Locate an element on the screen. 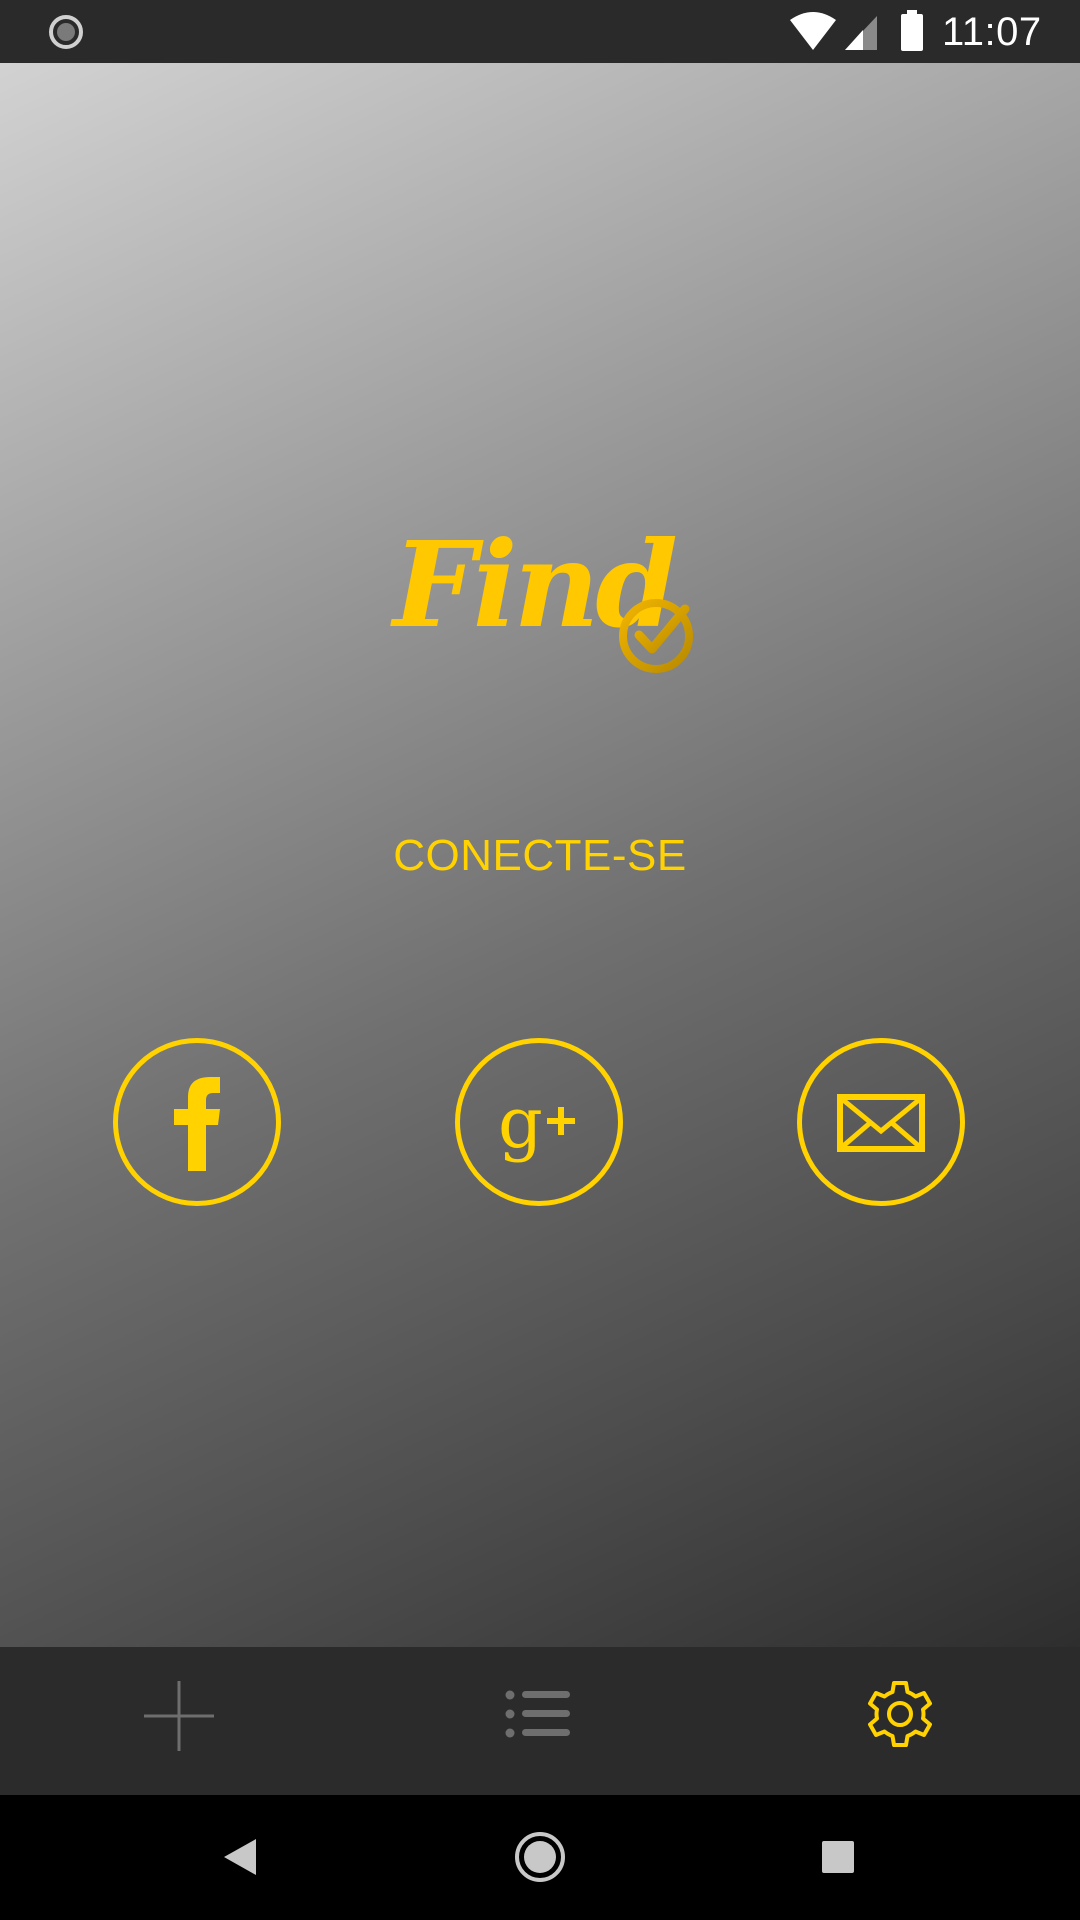 This screenshot has width=1080, height=1920. email-icon is located at coordinates (881, 1123).